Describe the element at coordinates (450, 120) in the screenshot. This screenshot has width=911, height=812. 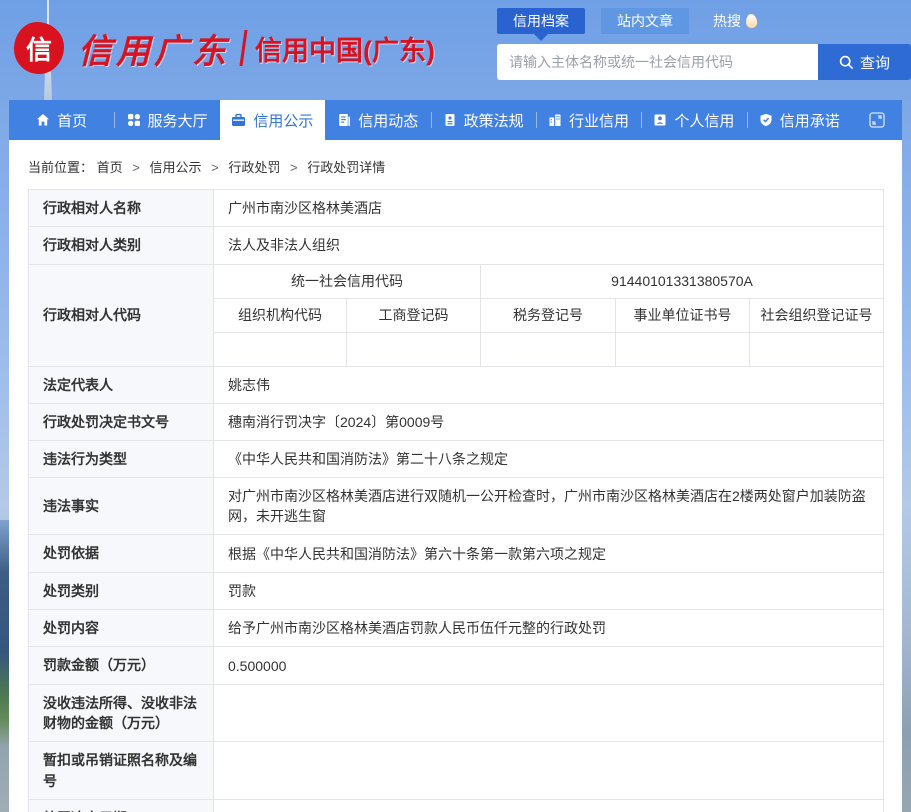
I see `book-icon` at that location.